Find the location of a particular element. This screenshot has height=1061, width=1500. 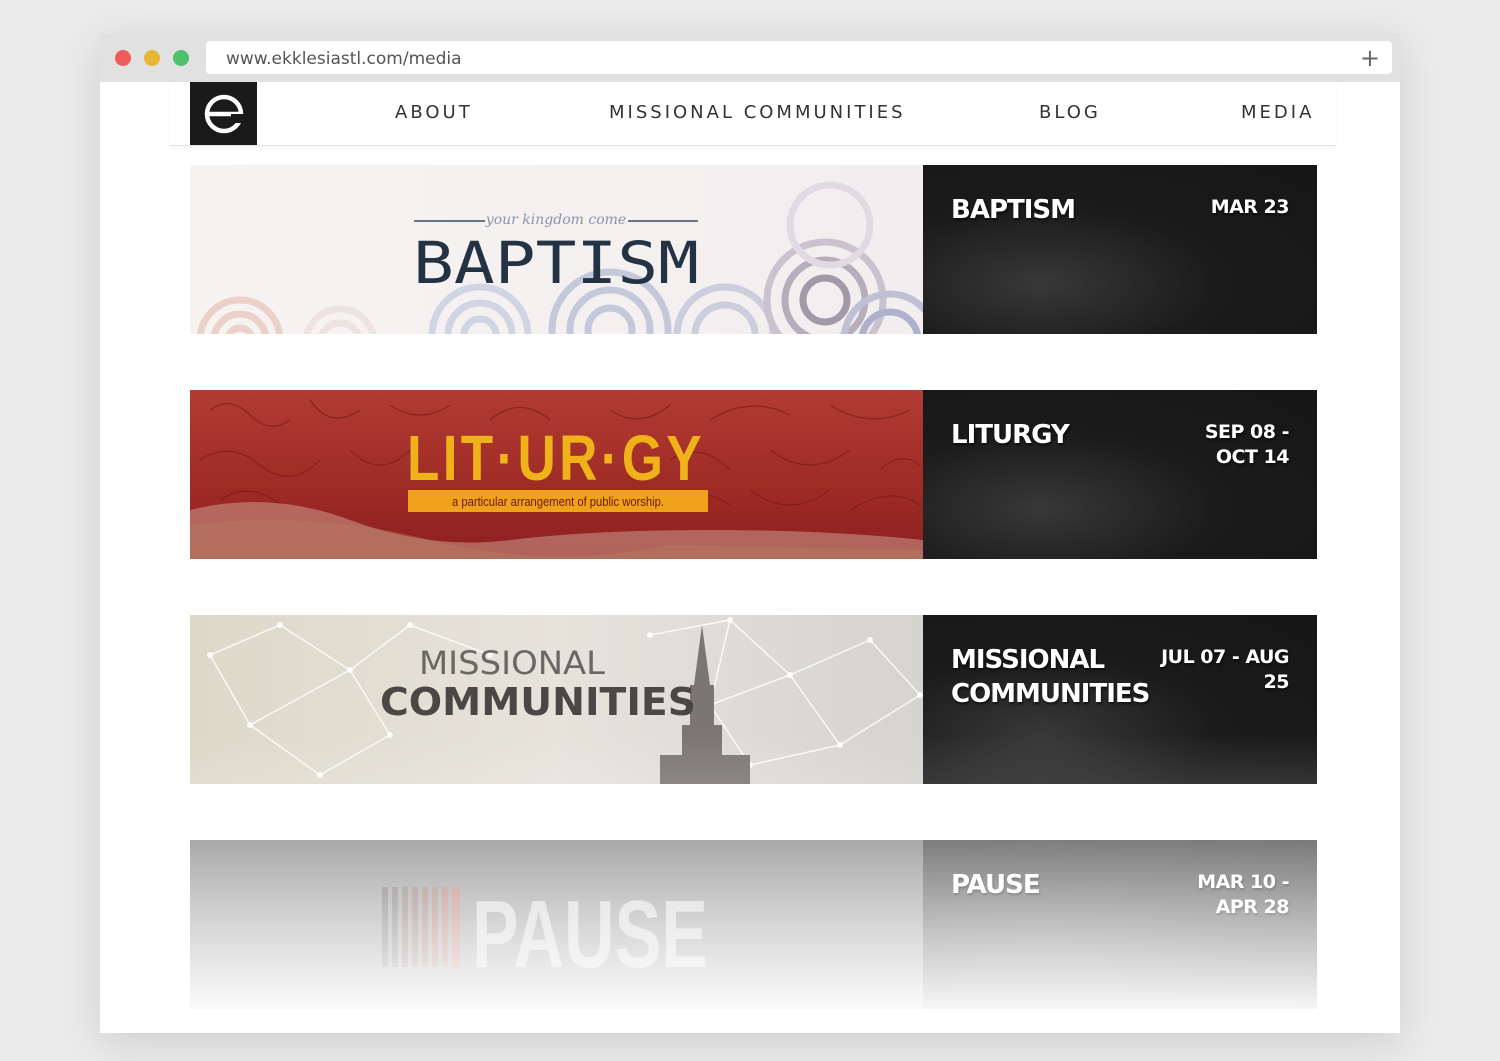

banner-kicker: your kingdom come is located at coordinates (555, 220).